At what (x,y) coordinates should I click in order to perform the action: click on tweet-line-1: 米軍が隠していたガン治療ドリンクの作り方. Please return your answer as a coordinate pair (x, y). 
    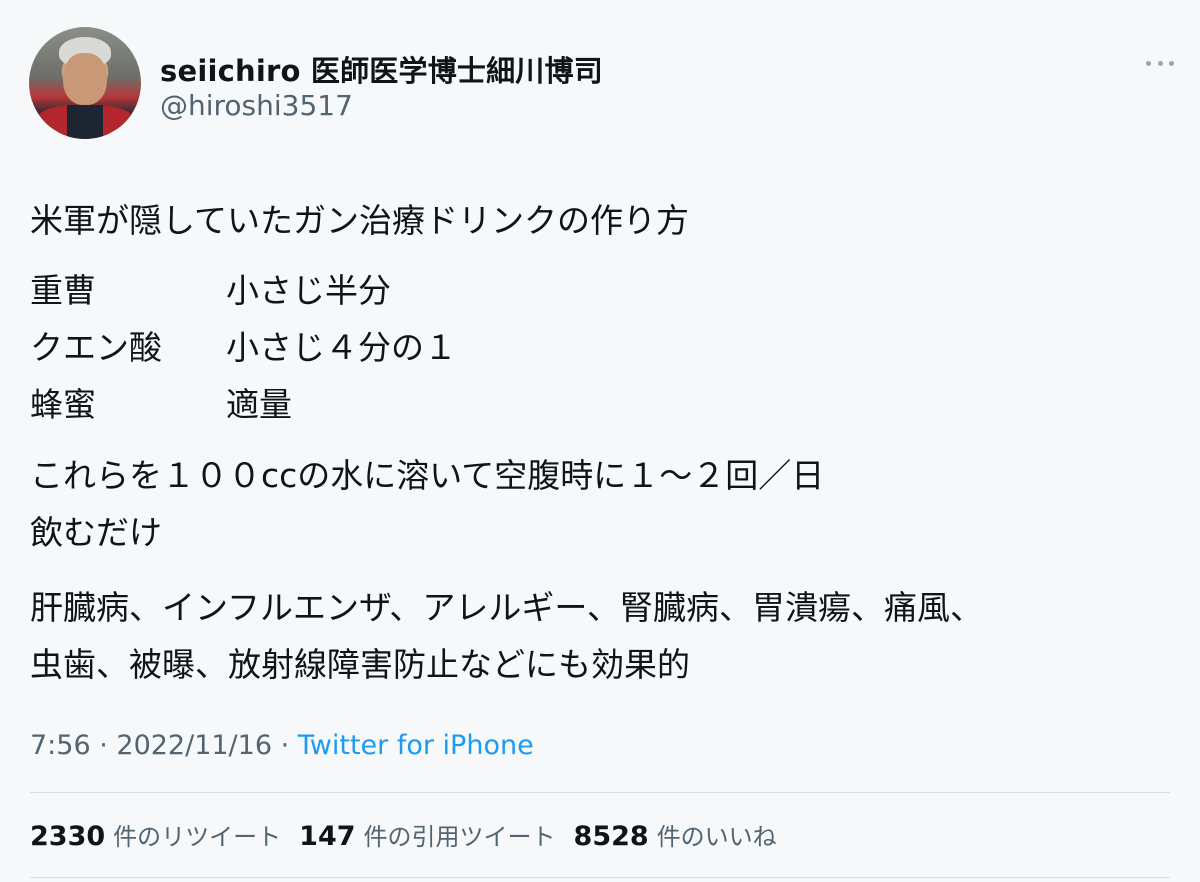
    Looking at the image, I should click on (360, 220).